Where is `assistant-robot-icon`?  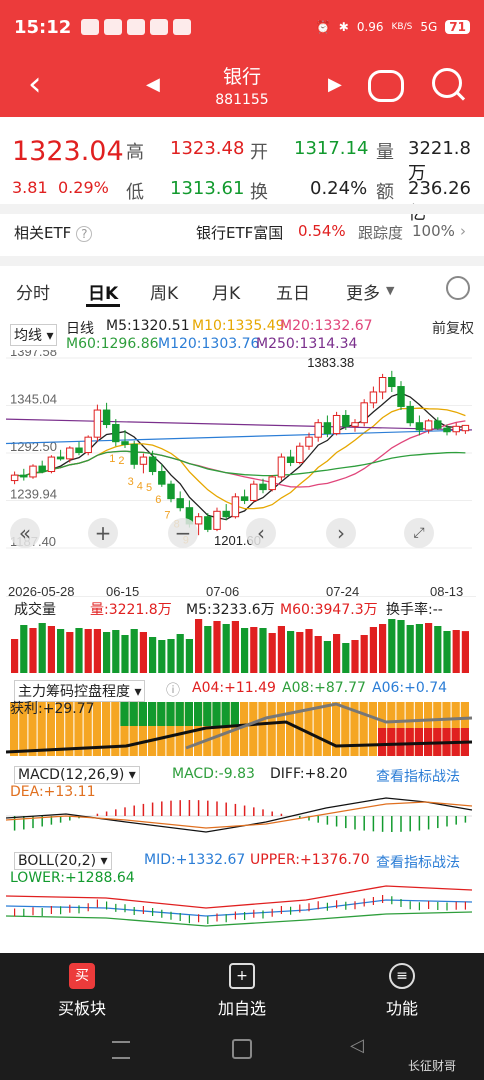 assistant-robot-icon is located at coordinates (386, 86).